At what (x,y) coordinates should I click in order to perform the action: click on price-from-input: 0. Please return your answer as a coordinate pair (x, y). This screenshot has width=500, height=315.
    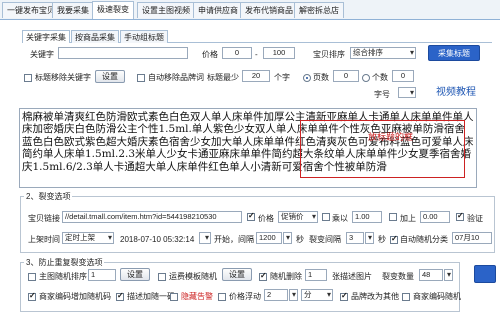
    Looking at the image, I should click on (237, 53).